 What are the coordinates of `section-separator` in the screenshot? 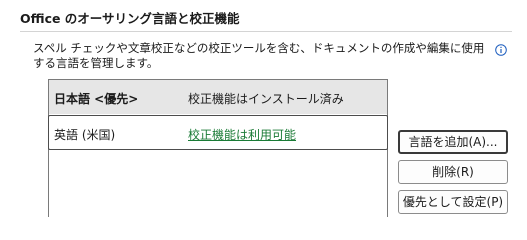 It's located at (266, 31).